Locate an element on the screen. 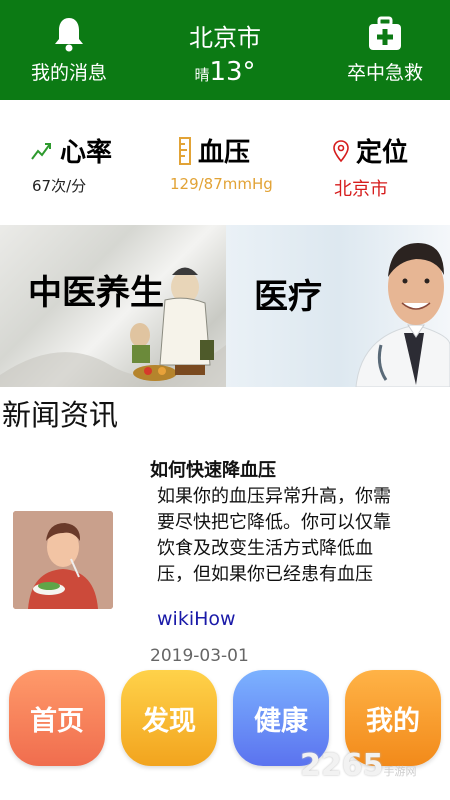 This screenshot has width=450, height=800. news-section-title: 新闻资讯 is located at coordinates (60, 415).